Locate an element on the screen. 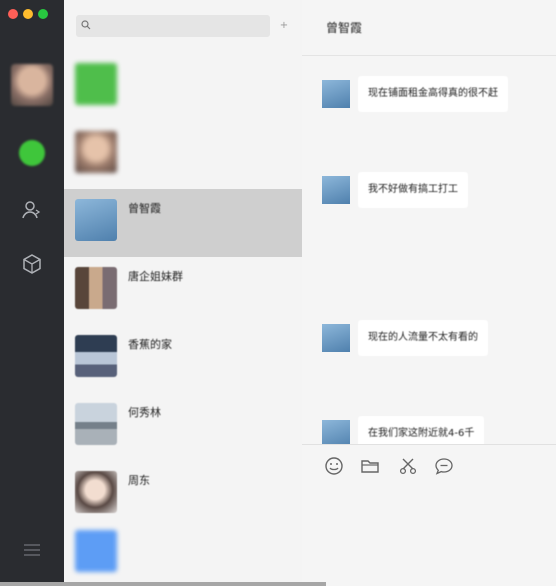 The width and height of the screenshot is (556, 588). menu-icon is located at coordinates (32, 550).